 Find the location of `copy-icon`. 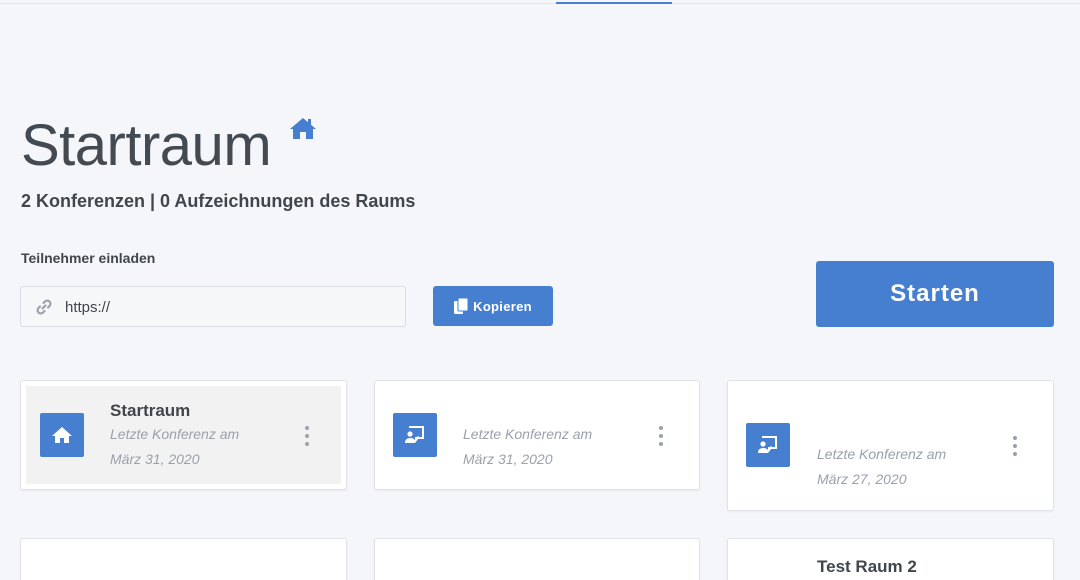

copy-icon is located at coordinates (461, 306).